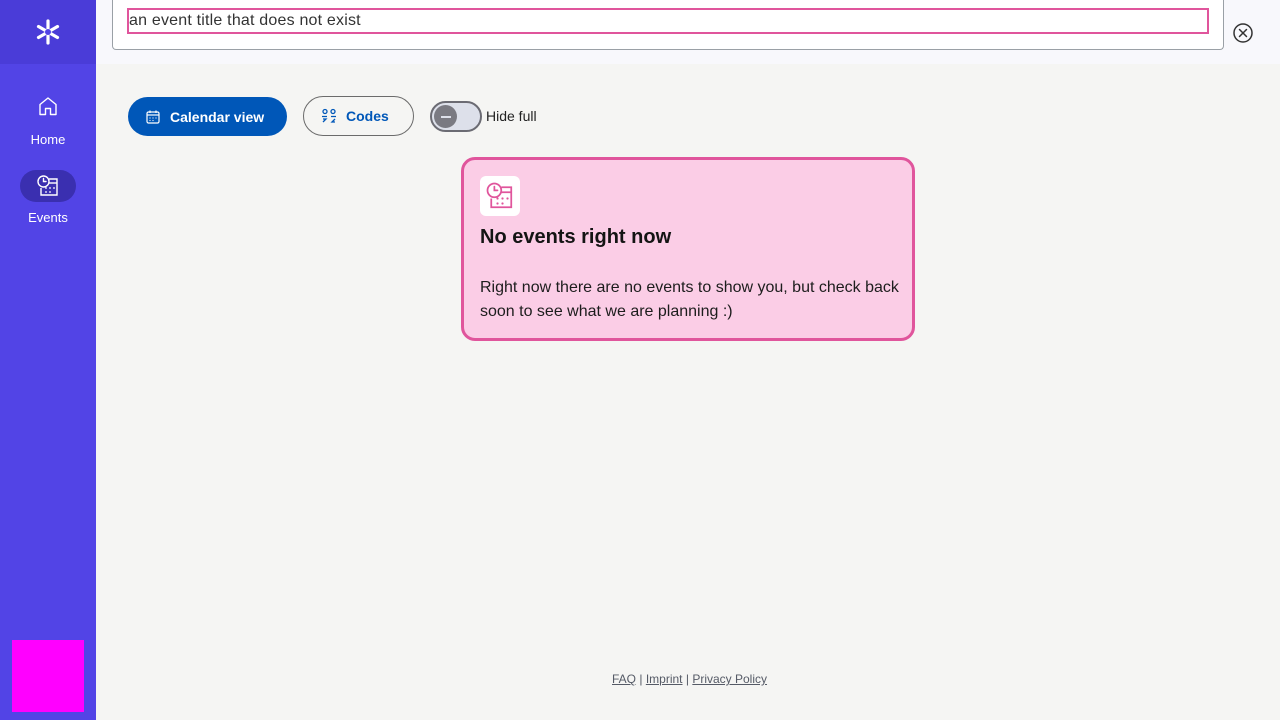 The height and width of the screenshot is (720, 1280). What do you see at coordinates (329, 115) in the screenshot?
I see `codes-icon` at bounding box center [329, 115].